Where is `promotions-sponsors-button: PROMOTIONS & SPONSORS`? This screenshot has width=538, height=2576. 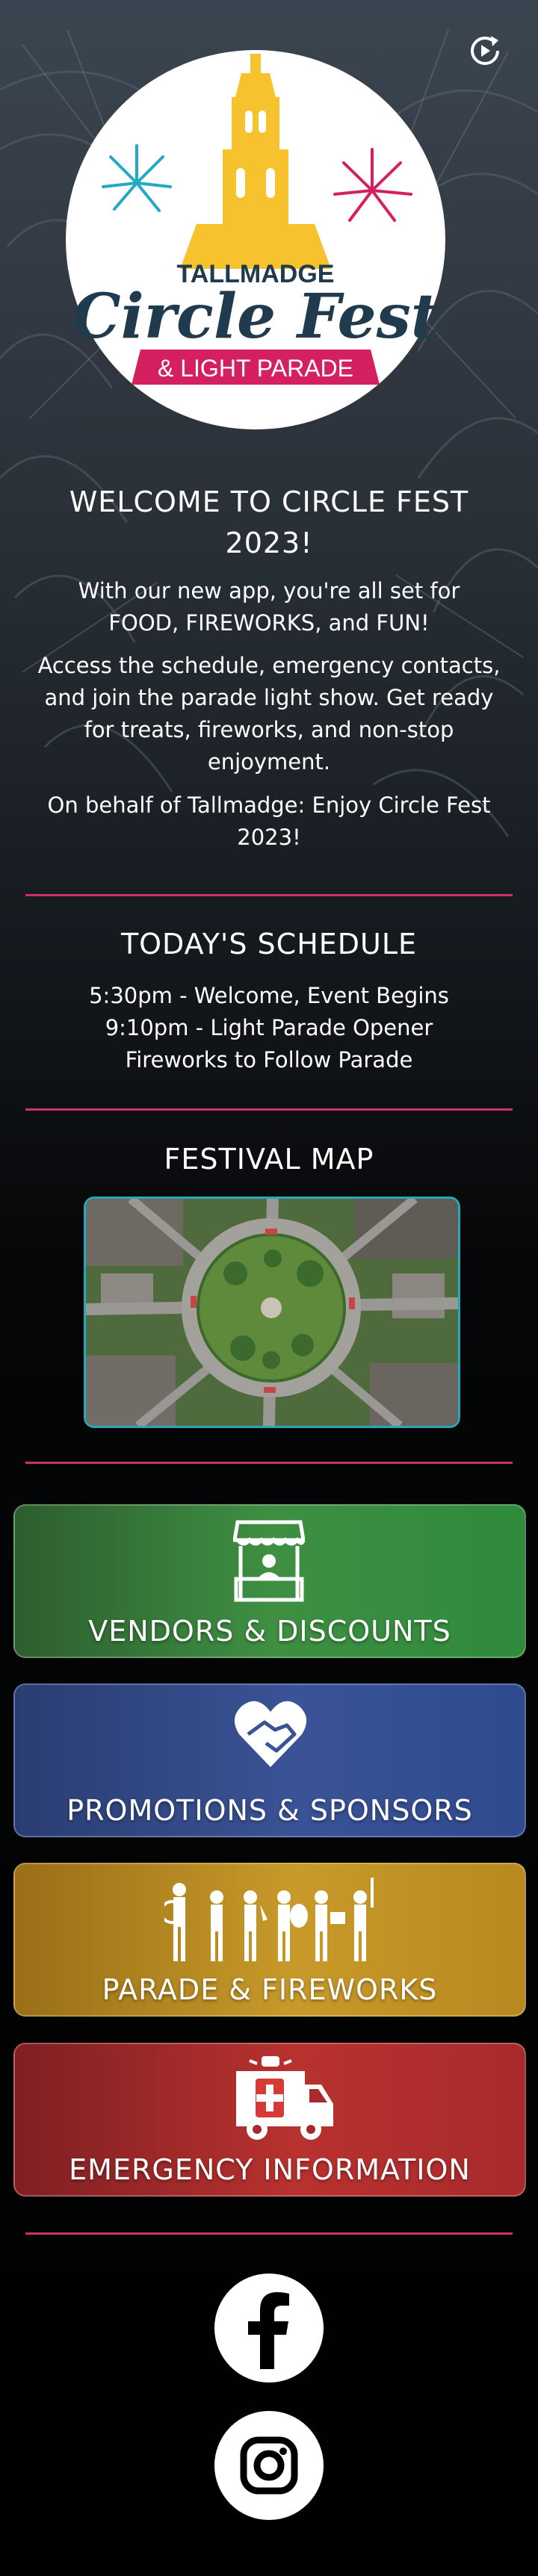
promotions-sponsors-button: PROMOTIONS & SPONSORS is located at coordinates (269, 1760).